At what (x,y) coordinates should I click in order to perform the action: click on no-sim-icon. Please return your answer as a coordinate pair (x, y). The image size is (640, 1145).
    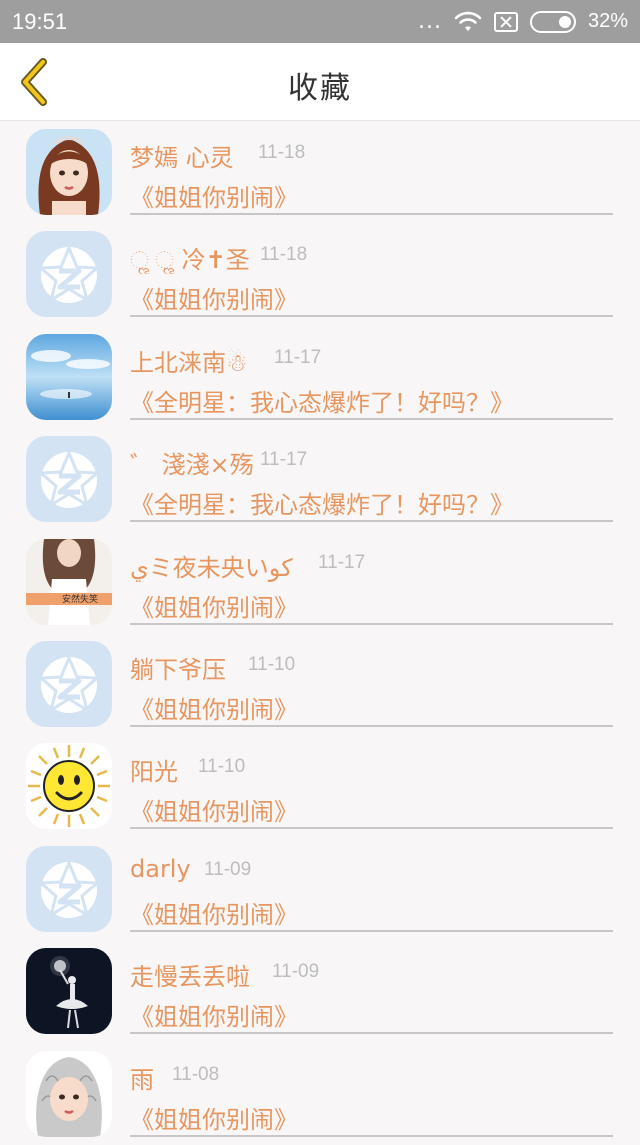
    Looking at the image, I should click on (505, 21).